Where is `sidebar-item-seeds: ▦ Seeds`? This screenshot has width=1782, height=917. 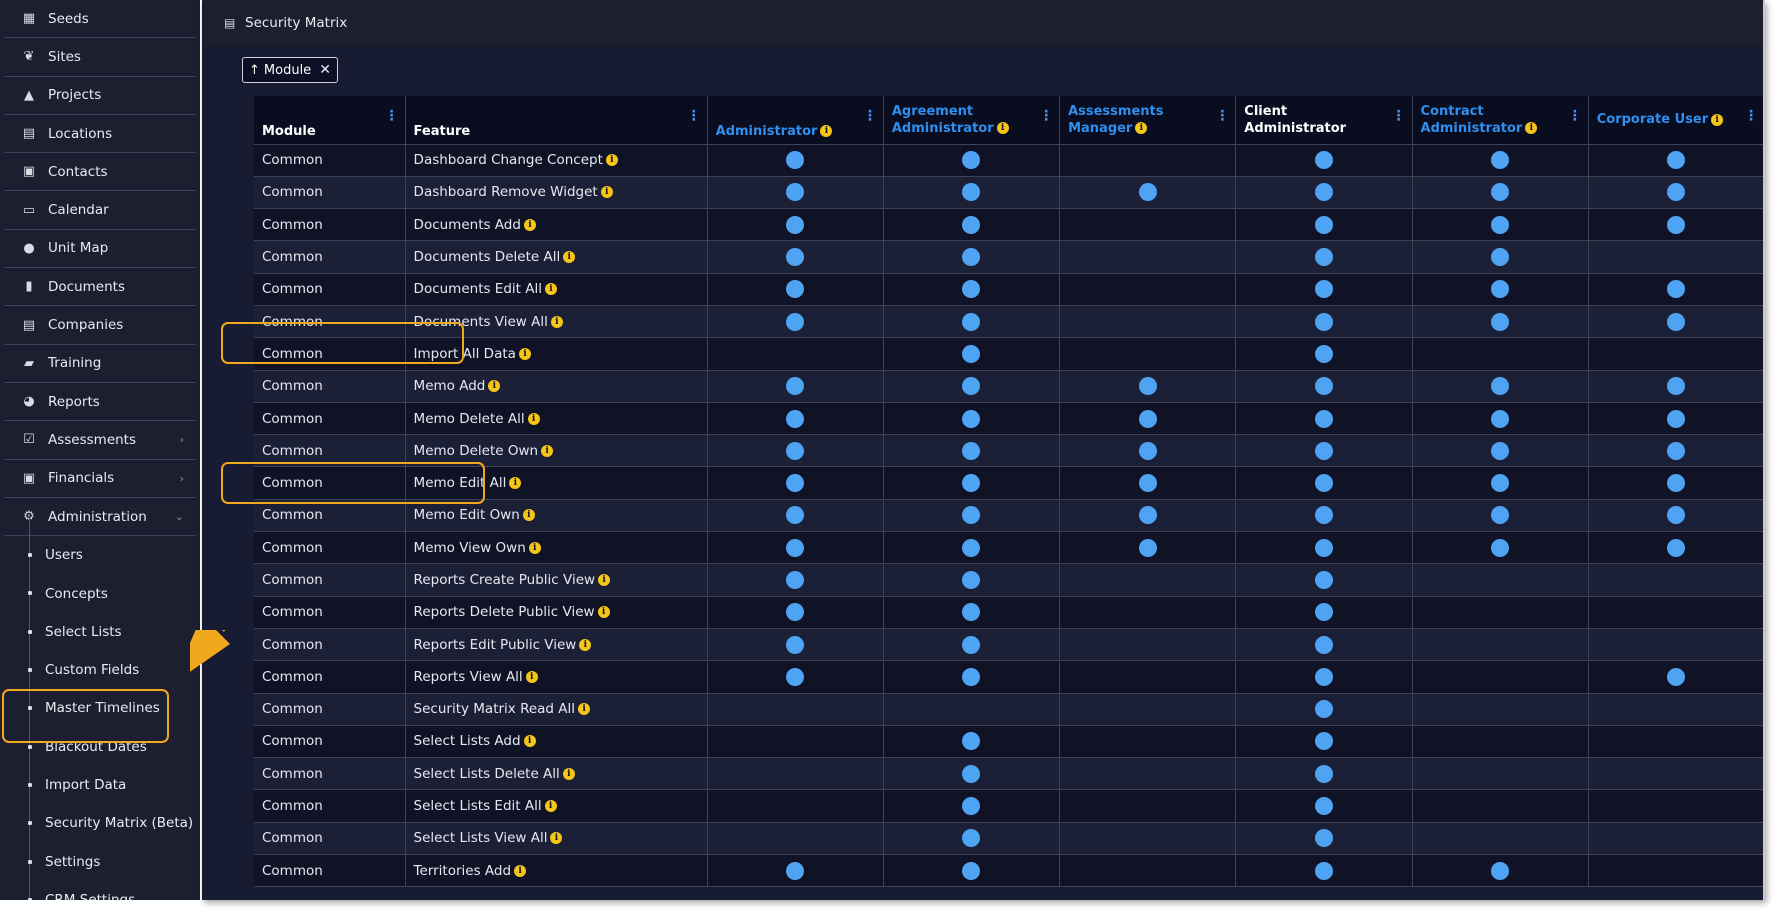
sidebar-item-seeds: ▦ Seeds is located at coordinates (100, 19).